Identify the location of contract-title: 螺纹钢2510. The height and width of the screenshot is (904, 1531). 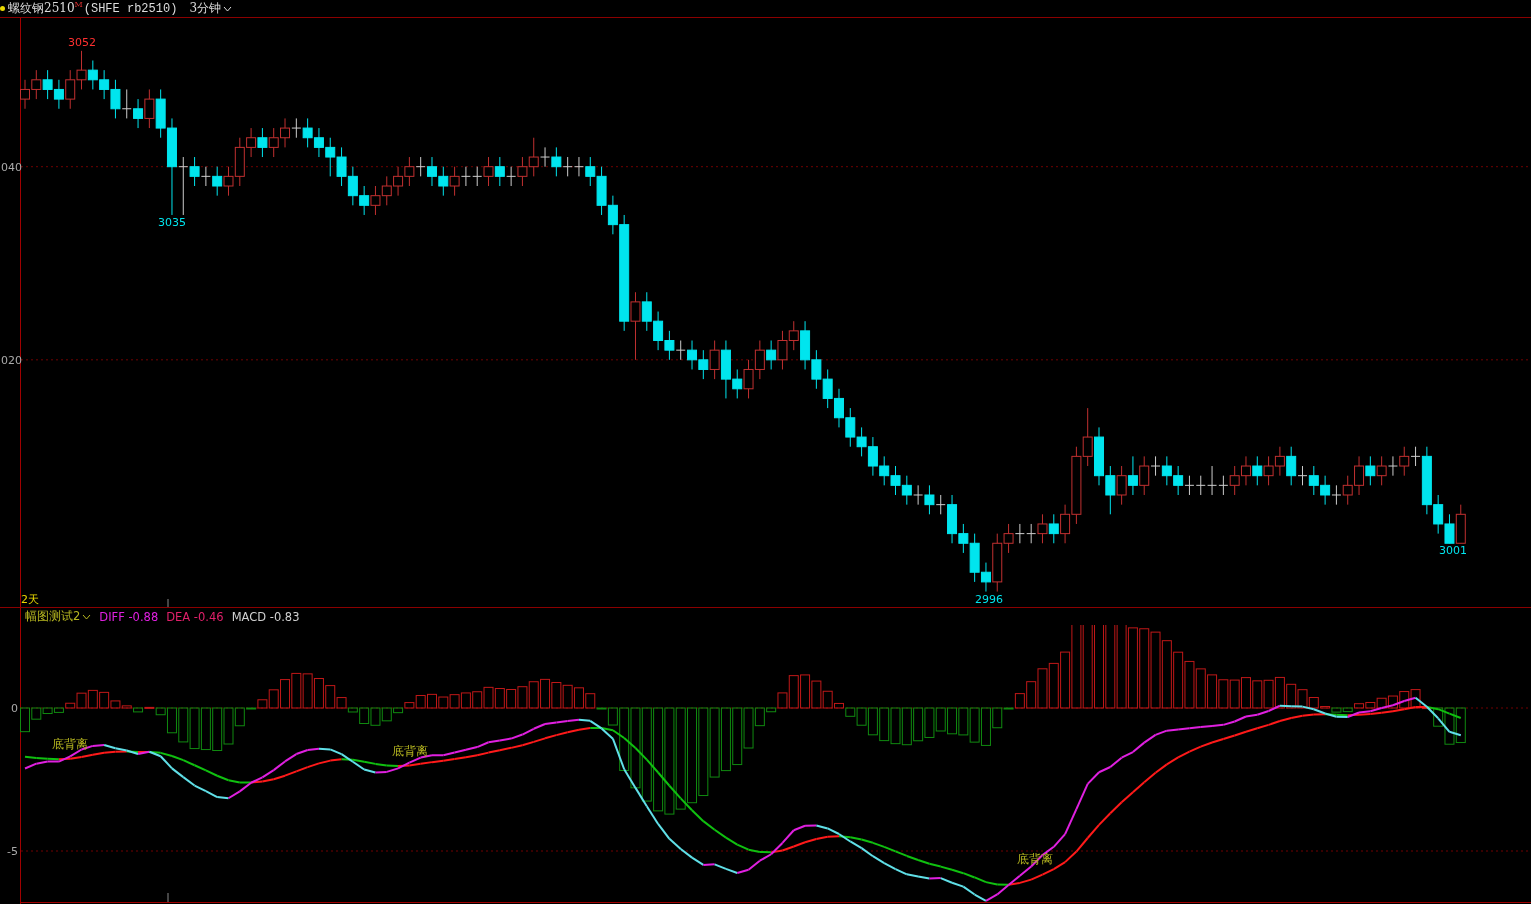
(41, 8).